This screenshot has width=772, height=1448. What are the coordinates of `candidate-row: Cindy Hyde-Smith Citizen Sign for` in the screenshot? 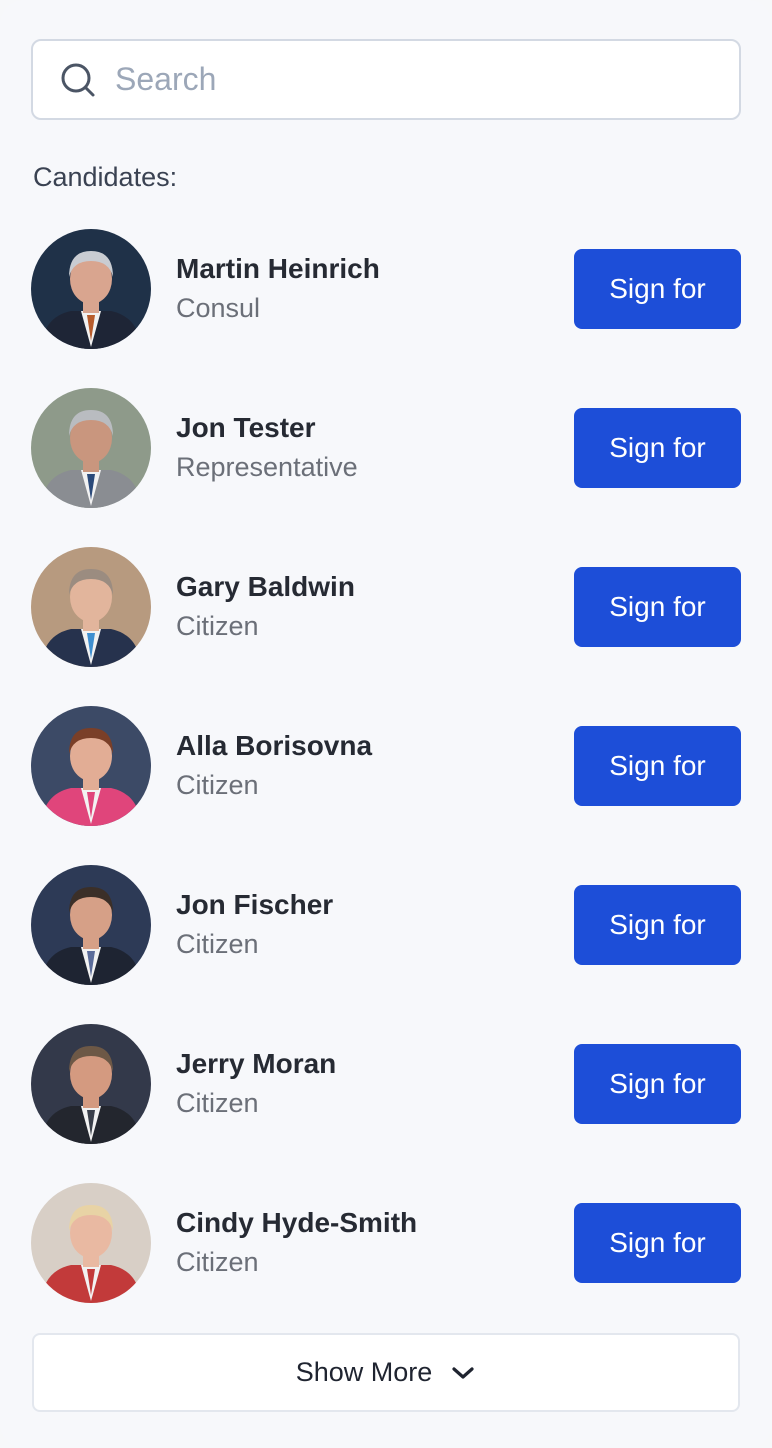 It's located at (386, 1243).